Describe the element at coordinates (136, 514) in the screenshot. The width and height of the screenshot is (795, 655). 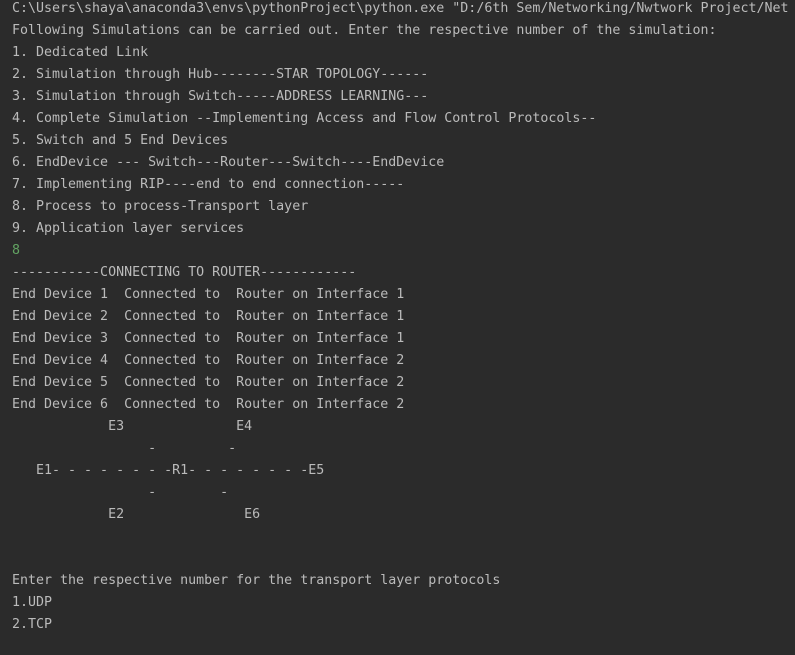
I see `topology-line: E2 E6` at that location.